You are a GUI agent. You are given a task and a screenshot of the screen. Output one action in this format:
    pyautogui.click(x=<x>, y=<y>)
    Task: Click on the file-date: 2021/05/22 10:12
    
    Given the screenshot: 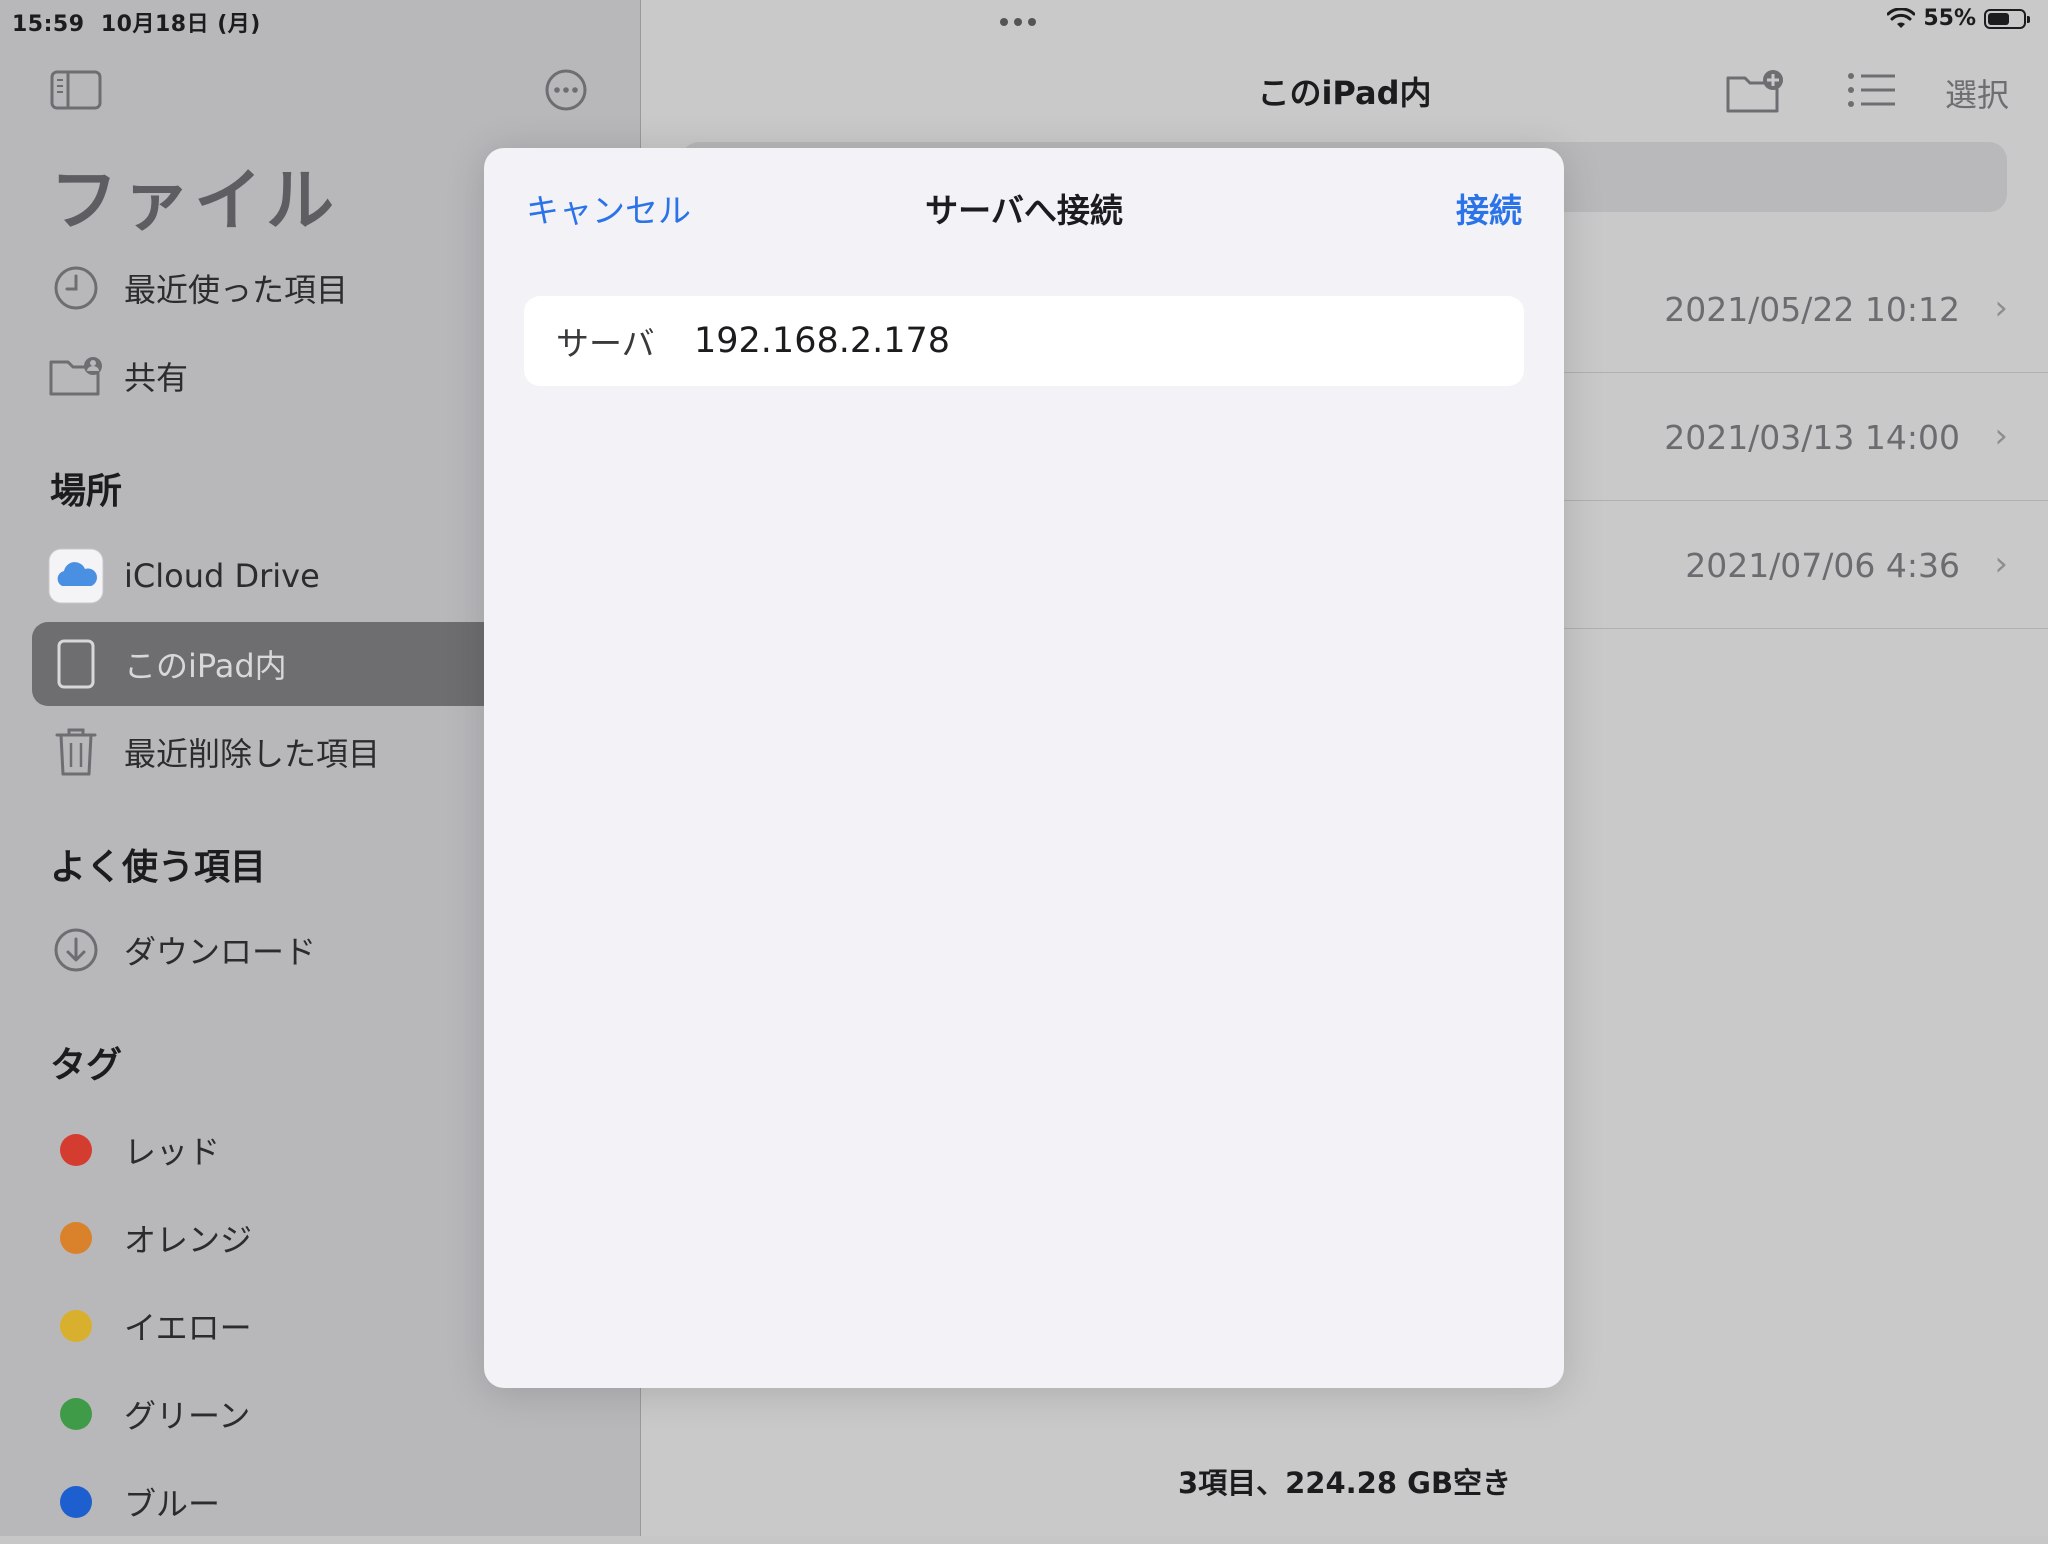 What is the action you would take?
    pyautogui.click(x=1812, y=309)
    